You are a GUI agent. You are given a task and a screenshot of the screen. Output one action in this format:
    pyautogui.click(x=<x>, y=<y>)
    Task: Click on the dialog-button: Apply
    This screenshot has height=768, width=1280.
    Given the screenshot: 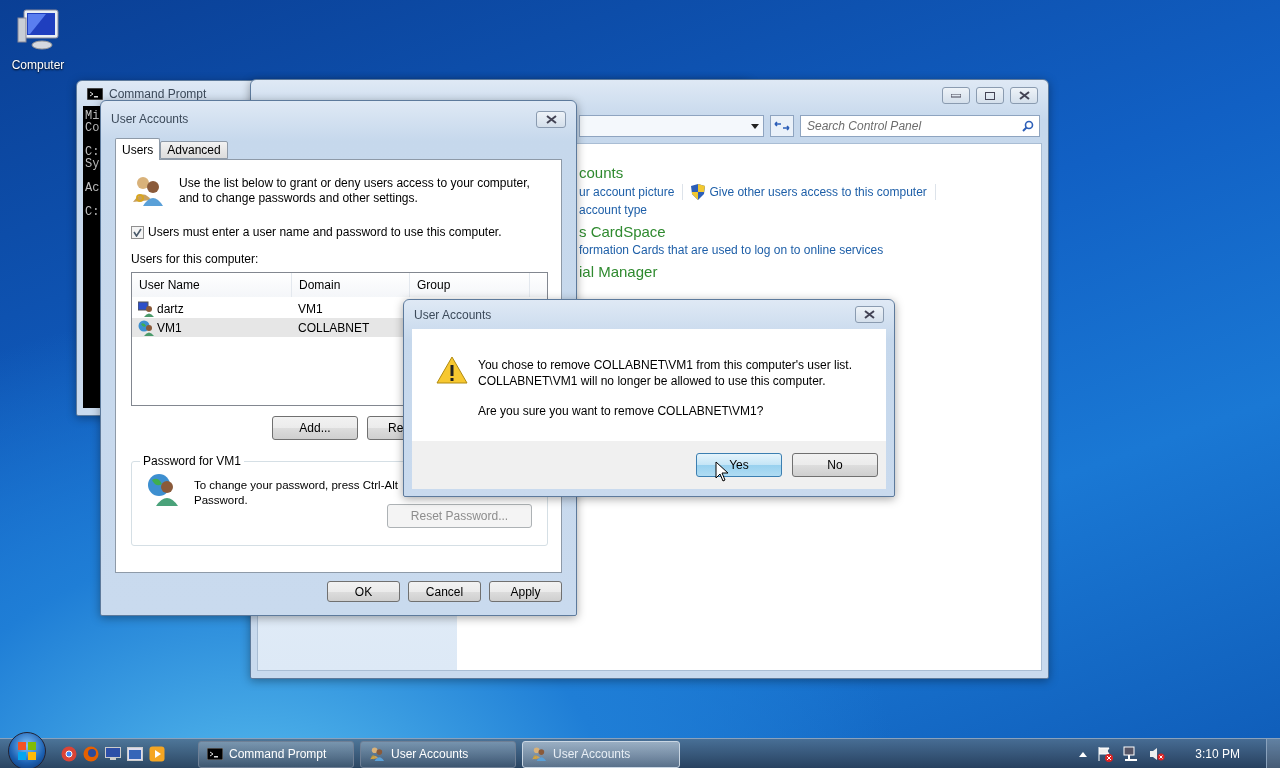 What is the action you would take?
    pyautogui.click(x=525, y=591)
    